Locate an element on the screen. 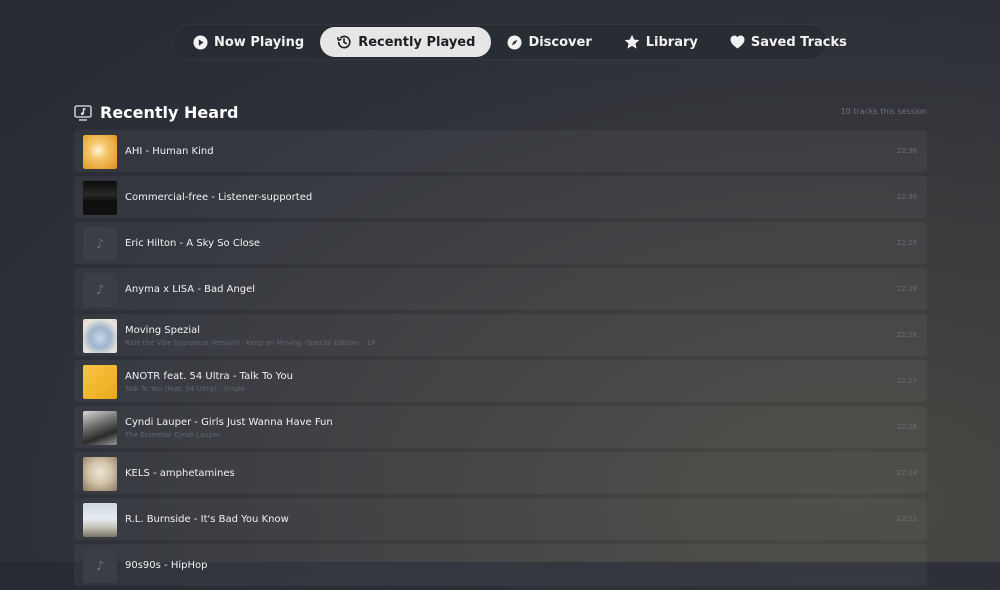 This screenshot has height=590, width=1000. play-circle-icon is located at coordinates (200, 42).